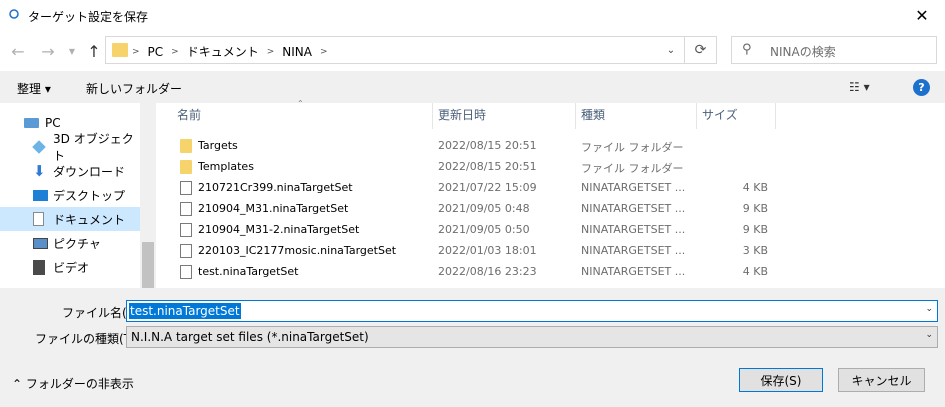  I want to click on search-icon: ⚲, so click(747, 49).